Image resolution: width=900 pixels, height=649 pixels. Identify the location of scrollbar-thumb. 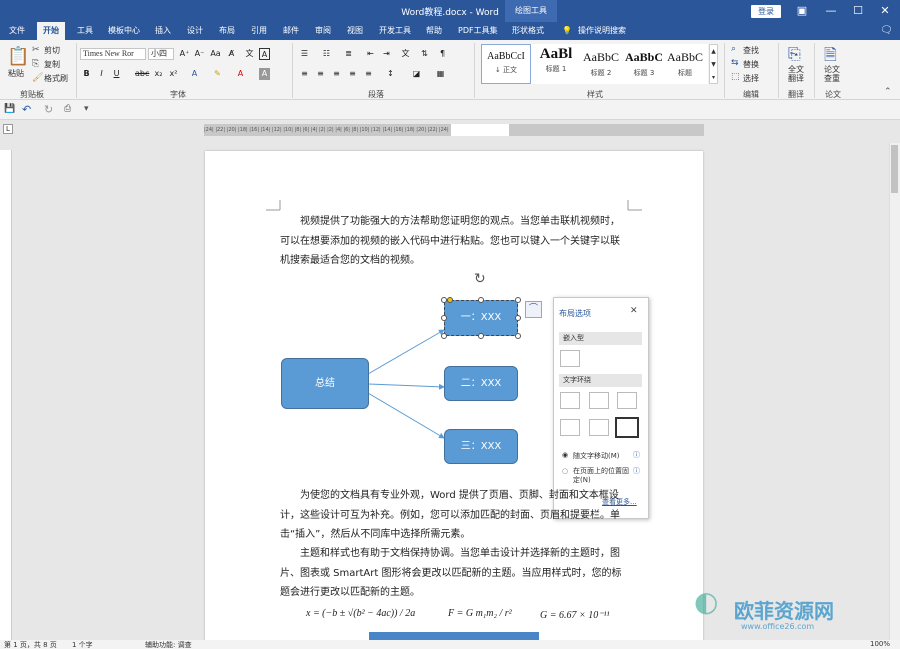
(894, 169).